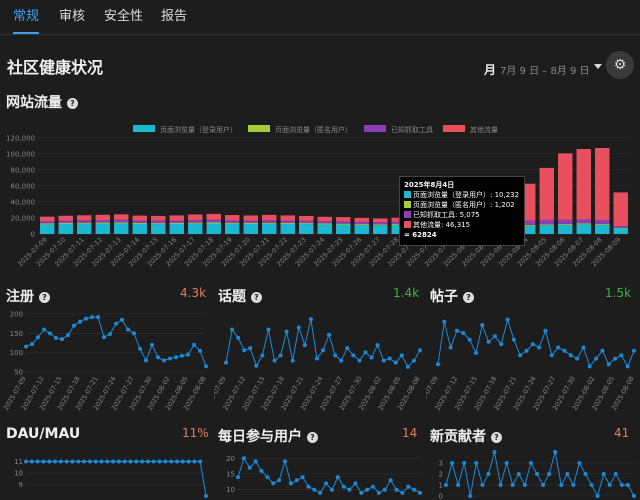 Image resolution: width=640 pixels, height=500 pixels. Describe the element at coordinates (123, 16) in the screenshot. I see `tab-security: 安全性` at that location.